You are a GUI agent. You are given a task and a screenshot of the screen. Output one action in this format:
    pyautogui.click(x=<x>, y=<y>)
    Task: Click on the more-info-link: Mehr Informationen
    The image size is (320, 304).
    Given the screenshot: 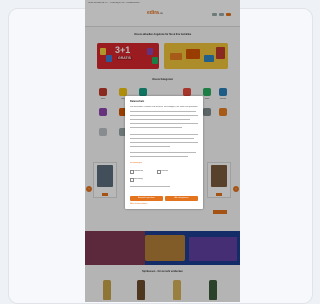 What is the action you would take?
    pyautogui.click(x=138, y=204)
    